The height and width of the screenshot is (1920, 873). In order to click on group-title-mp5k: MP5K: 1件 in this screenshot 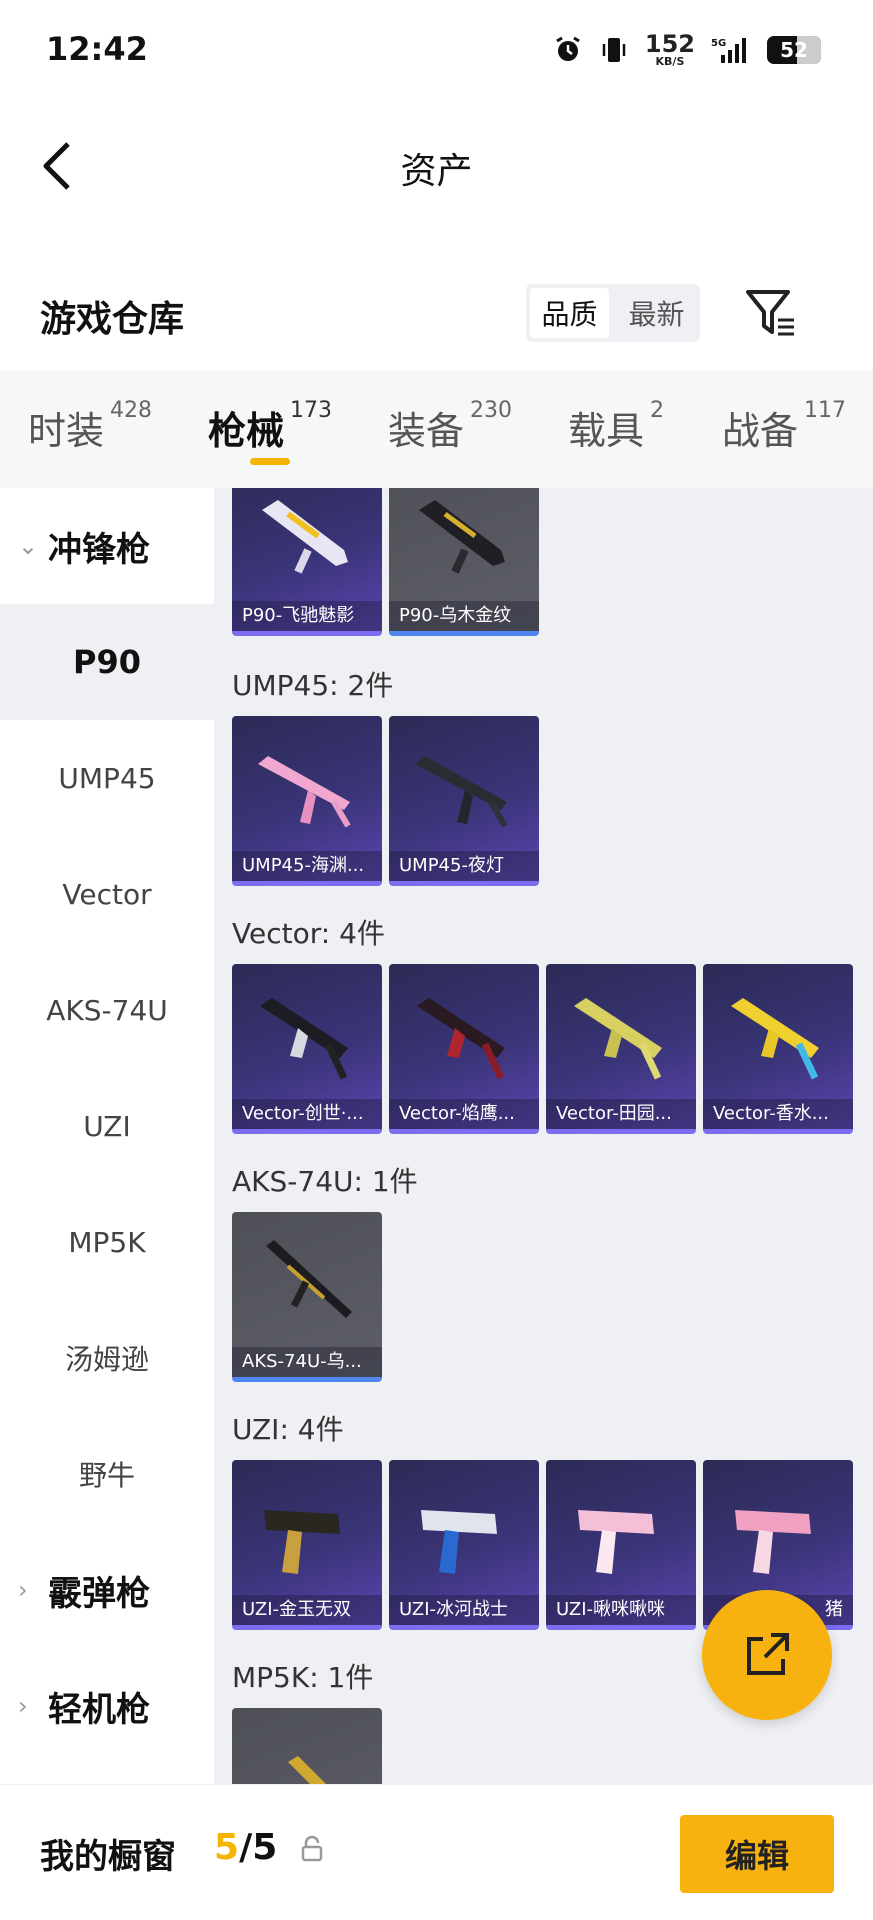, I will do `click(303, 1677)`.